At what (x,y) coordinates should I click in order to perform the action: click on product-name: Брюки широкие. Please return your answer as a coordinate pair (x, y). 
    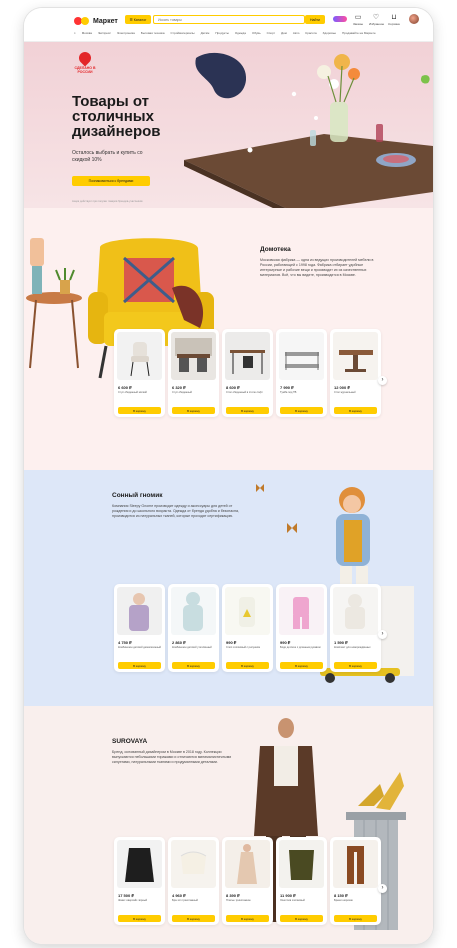
    Looking at the image, I should click on (355, 900).